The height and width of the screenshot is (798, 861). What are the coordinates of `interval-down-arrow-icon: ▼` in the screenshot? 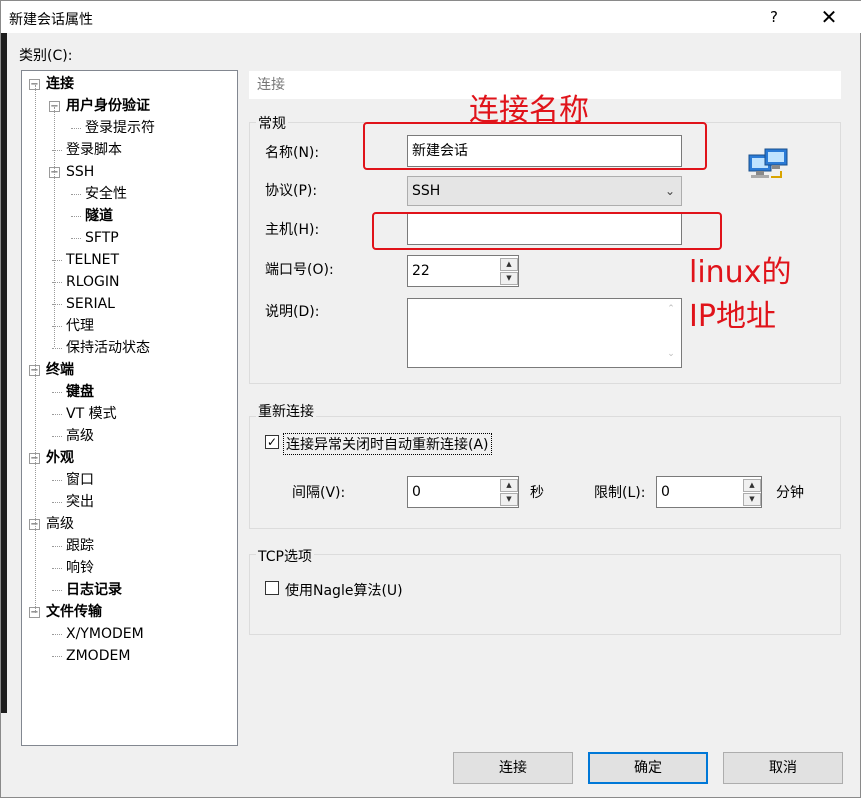 It's located at (509, 499).